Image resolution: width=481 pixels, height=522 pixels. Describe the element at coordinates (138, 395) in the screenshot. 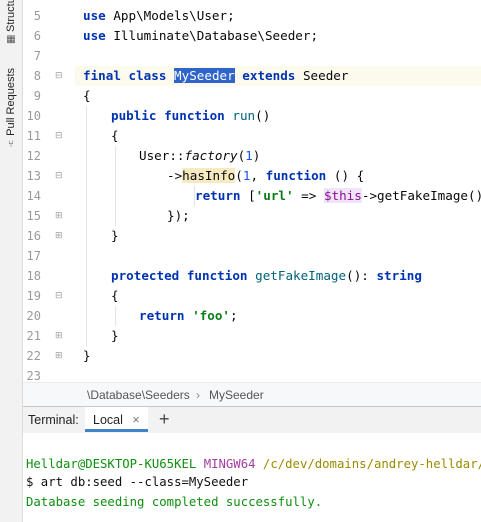

I see `breadcrumb-namespace: \Database\Seeders` at that location.